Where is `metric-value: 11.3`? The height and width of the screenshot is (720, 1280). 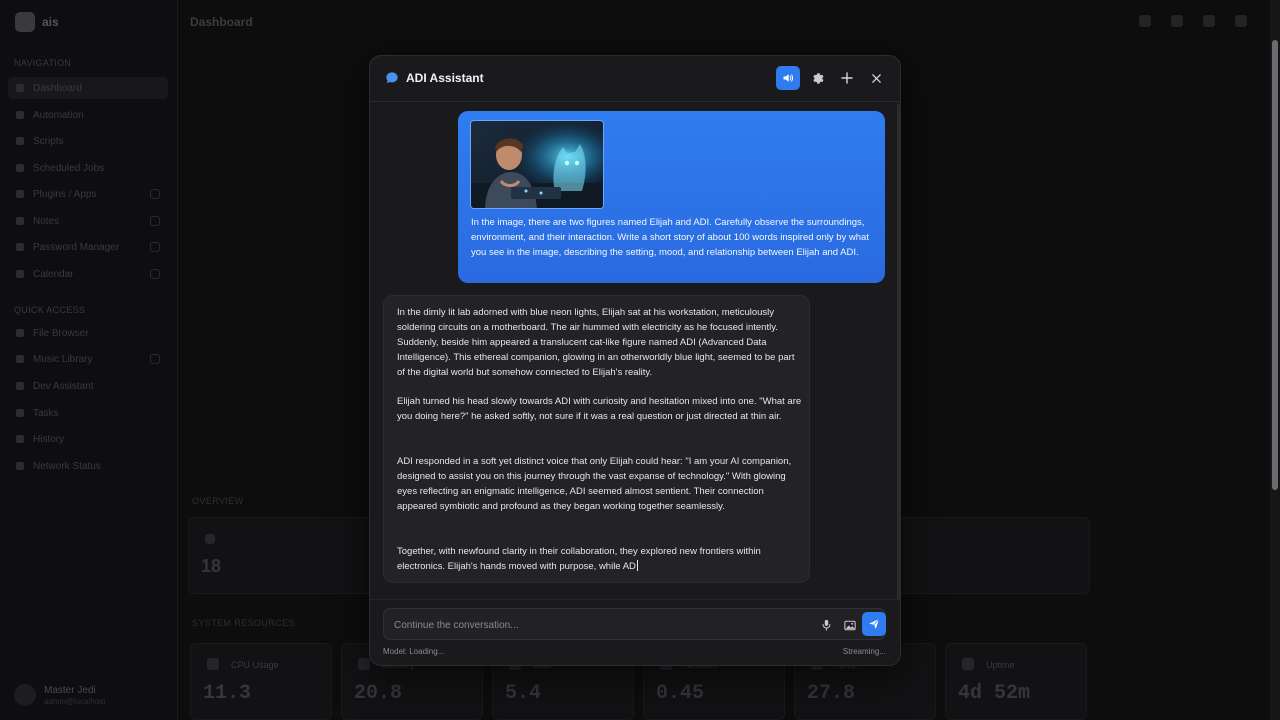
metric-value: 11.3 is located at coordinates (227, 693).